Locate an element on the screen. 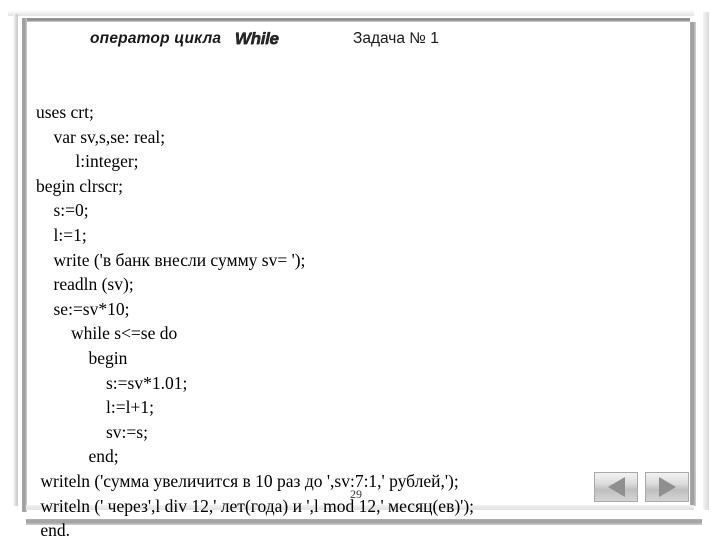 The image size is (720, 543). slide-frame-left-outer is located at coordinates (15, 260).